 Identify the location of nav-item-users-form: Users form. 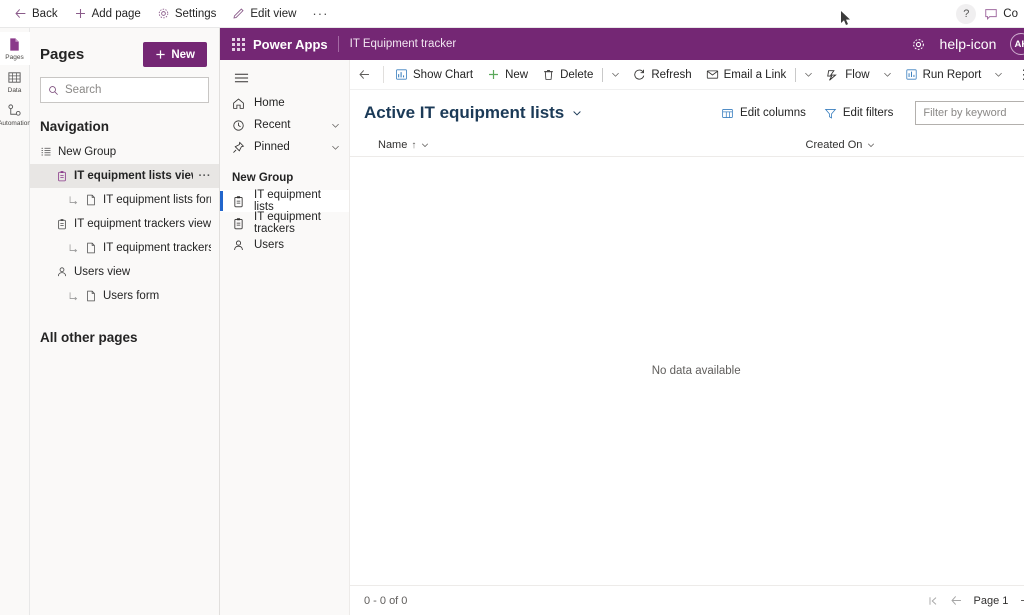
(124, 296).